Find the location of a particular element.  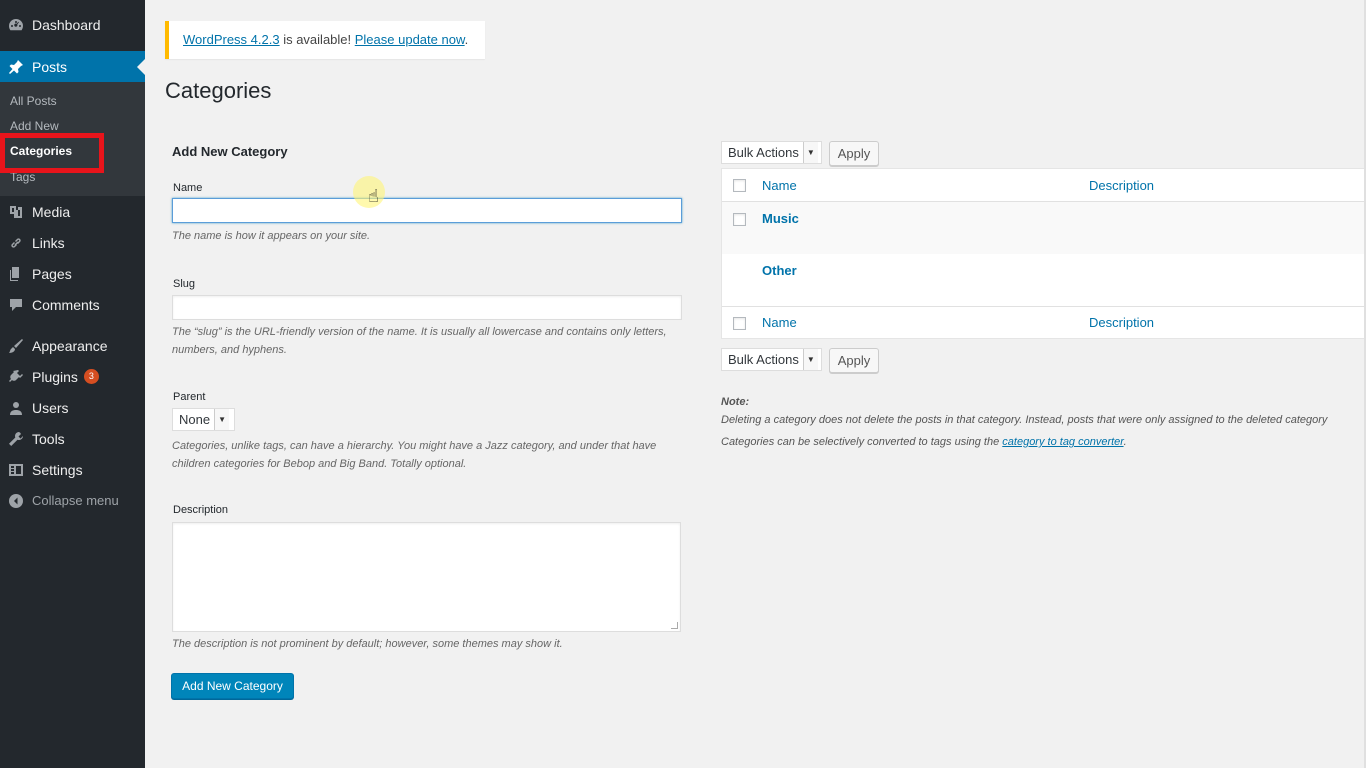

hand-pointer-icon: ☝ is located at coordinates (373, 196).